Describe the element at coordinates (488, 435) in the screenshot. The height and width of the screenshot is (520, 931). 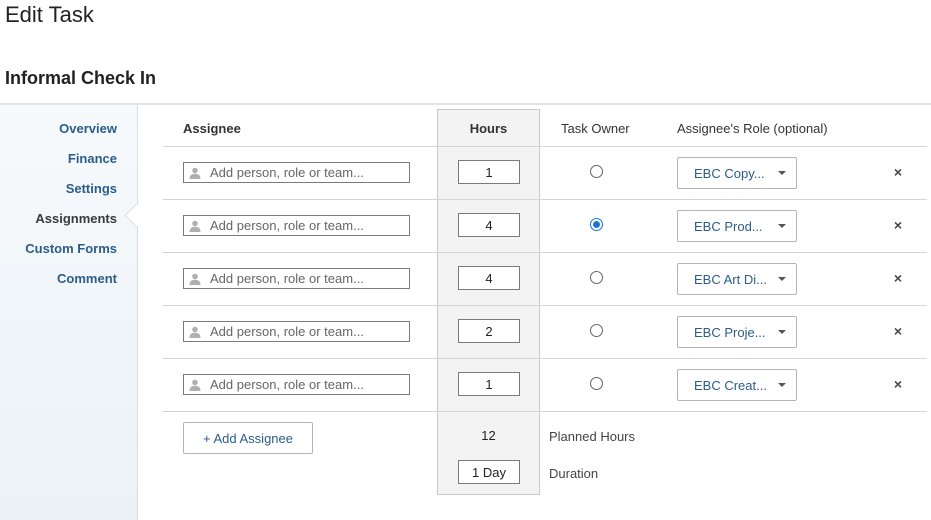
I see `planned-hours-value: 12` at that location.